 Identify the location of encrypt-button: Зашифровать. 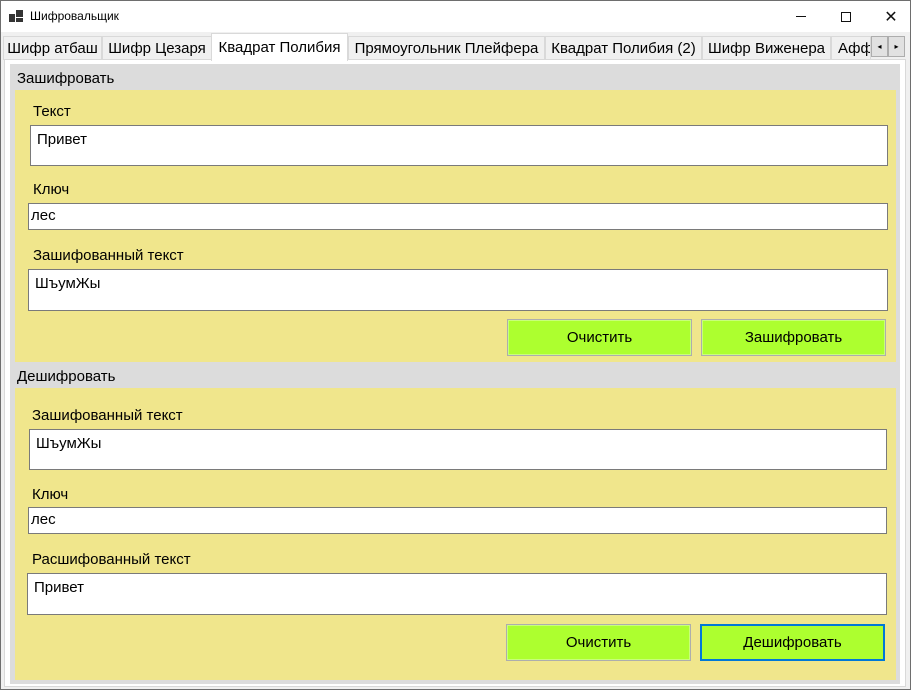
(793, 337).